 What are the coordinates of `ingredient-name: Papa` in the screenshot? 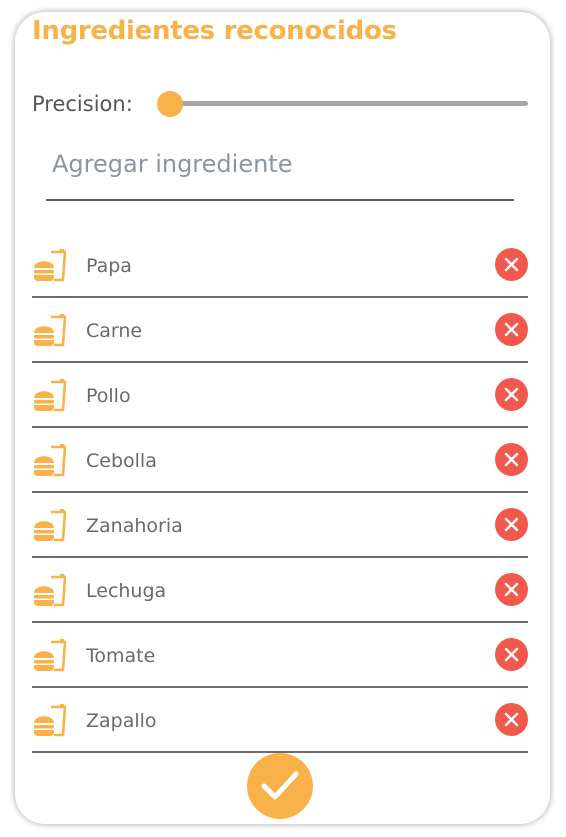 It's located at (109, 266).